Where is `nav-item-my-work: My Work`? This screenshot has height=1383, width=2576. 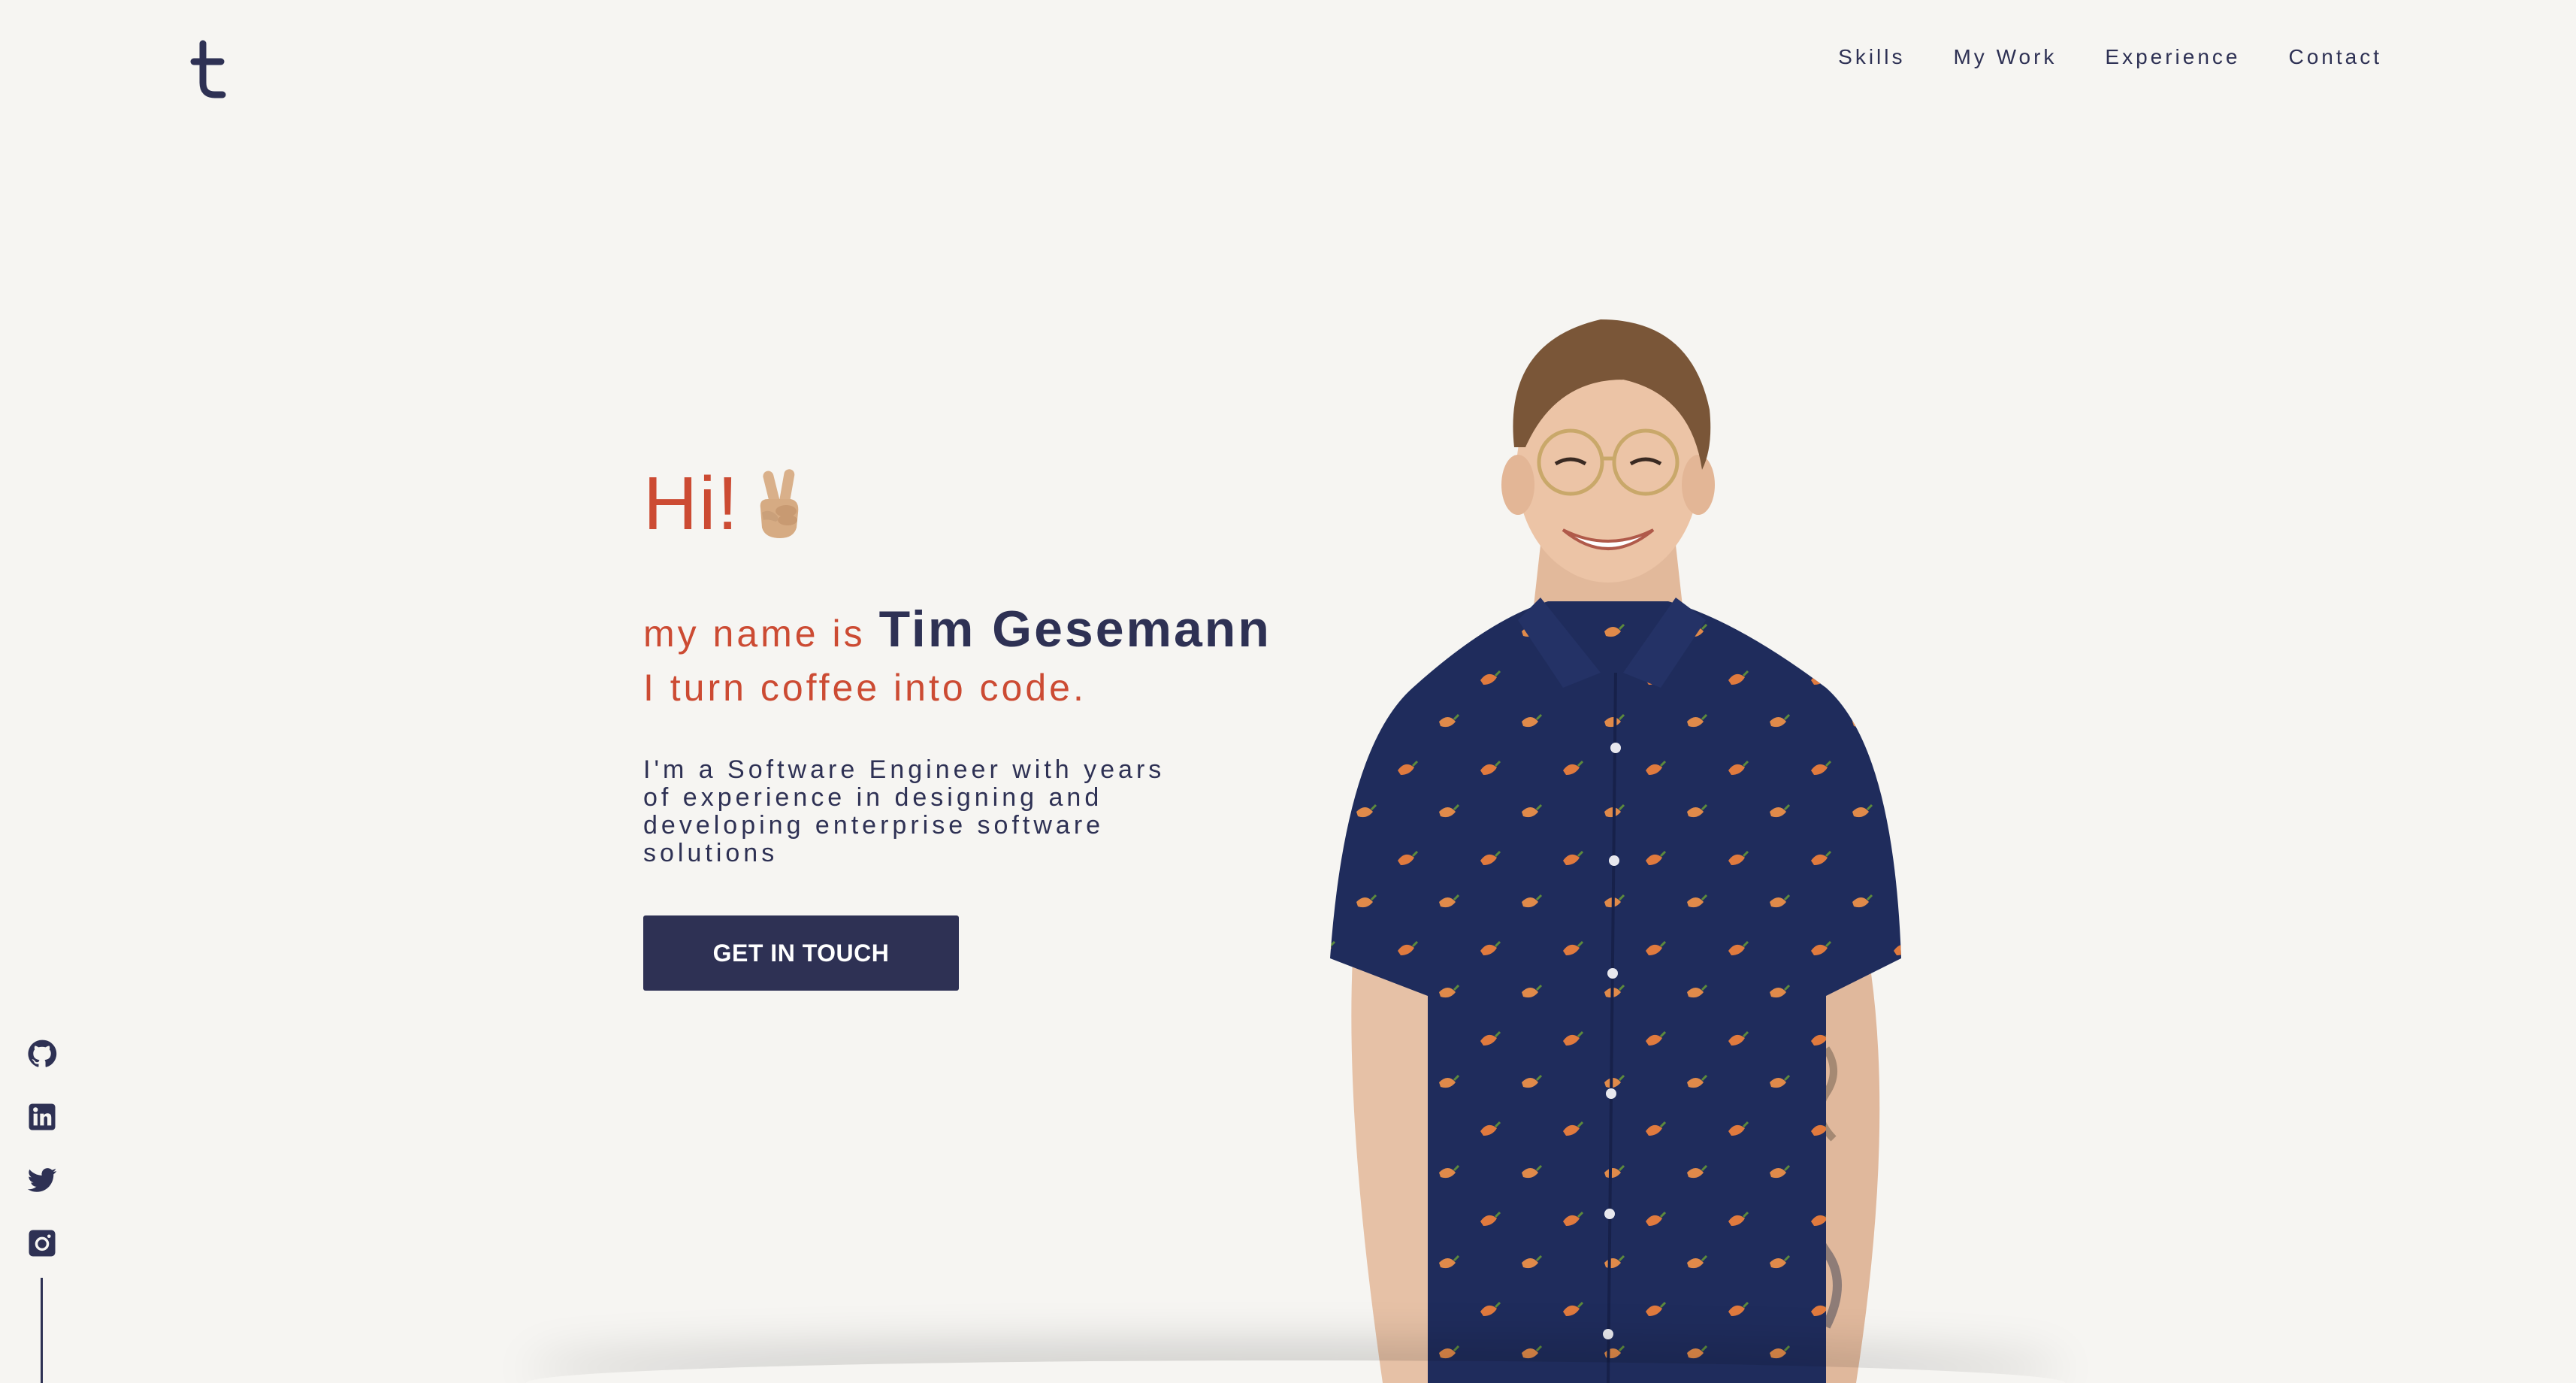
nav-item-my-work: My Work is located at coordinates (2005, 57).